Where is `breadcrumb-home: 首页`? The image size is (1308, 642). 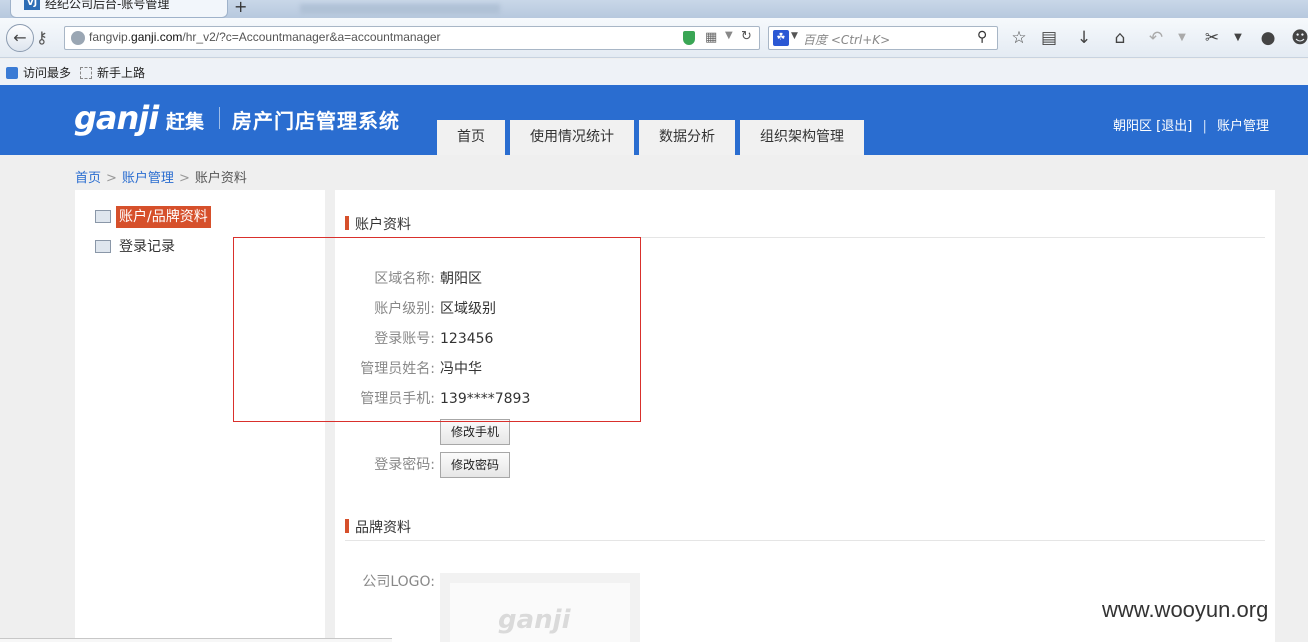
breadcrumb-home: 首页 is located at coordinates (88, 178).